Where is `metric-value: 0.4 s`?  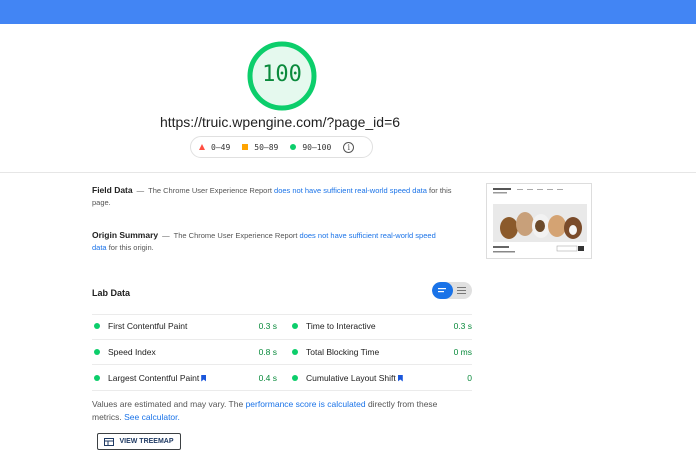
metric-value: 0.4 s is located at coordinates (267, 378).